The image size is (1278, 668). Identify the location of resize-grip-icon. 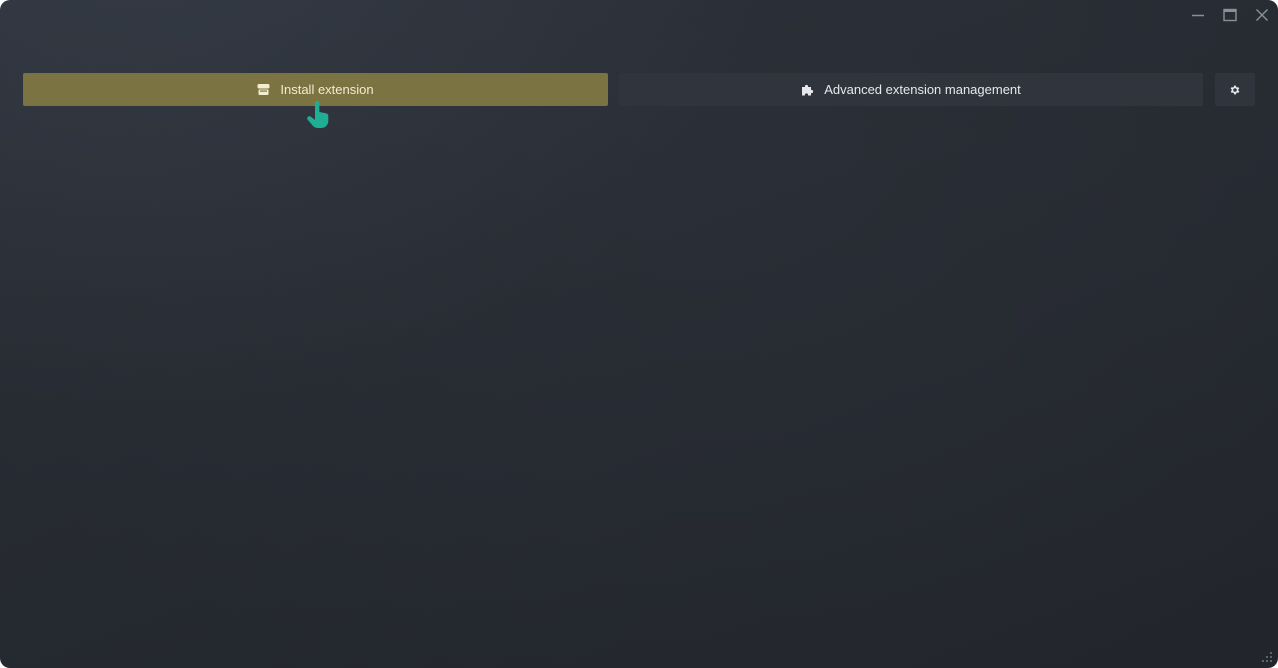
(1267, 657).